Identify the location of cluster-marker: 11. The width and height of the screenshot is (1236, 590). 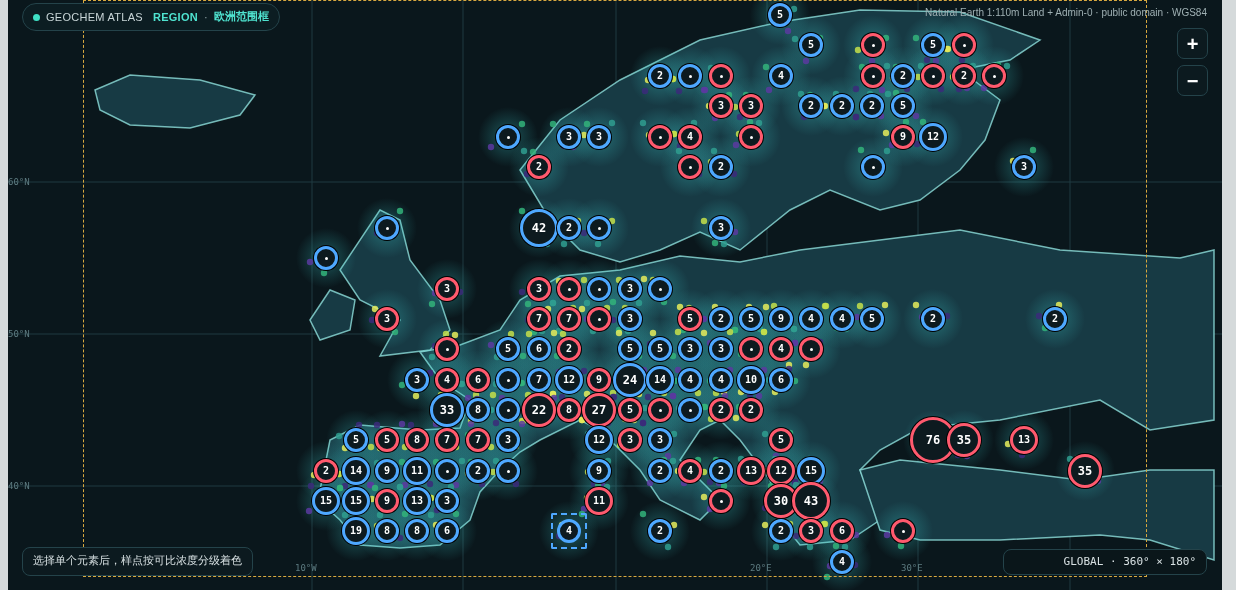
(599, 501).